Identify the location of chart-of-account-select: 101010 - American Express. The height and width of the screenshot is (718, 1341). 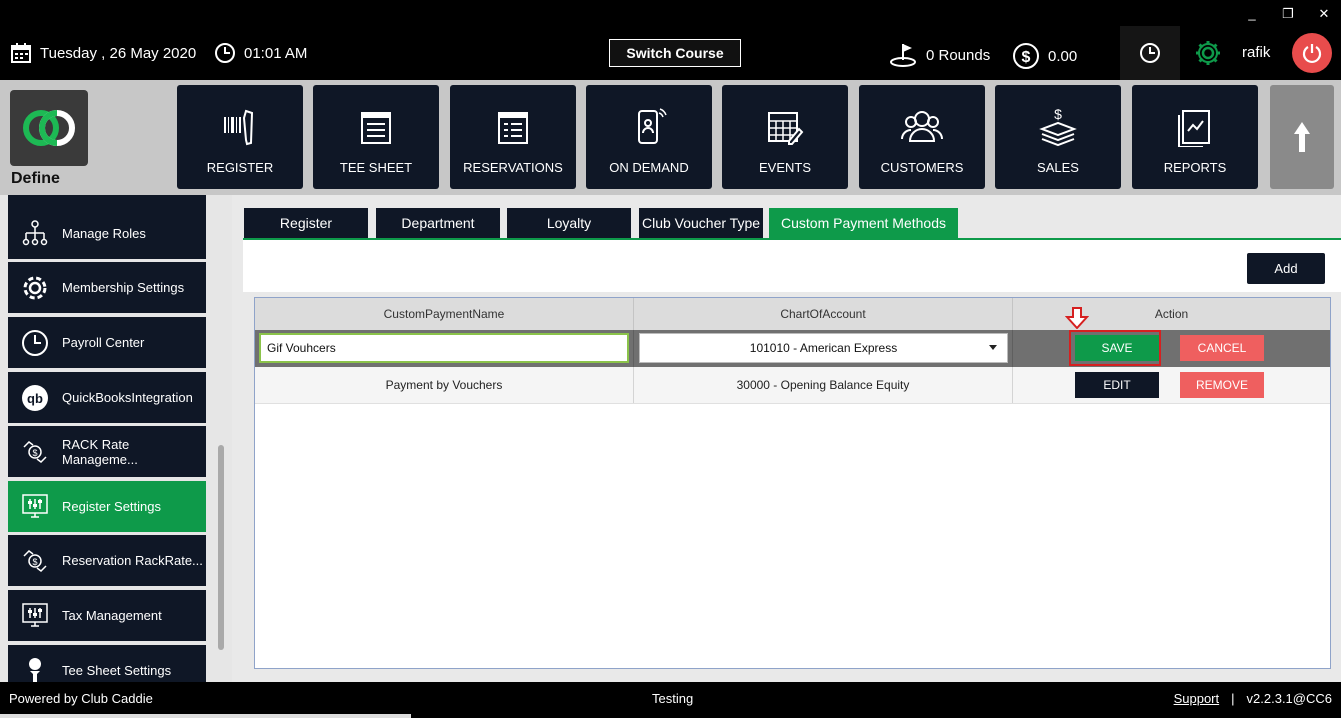
(823, 348).